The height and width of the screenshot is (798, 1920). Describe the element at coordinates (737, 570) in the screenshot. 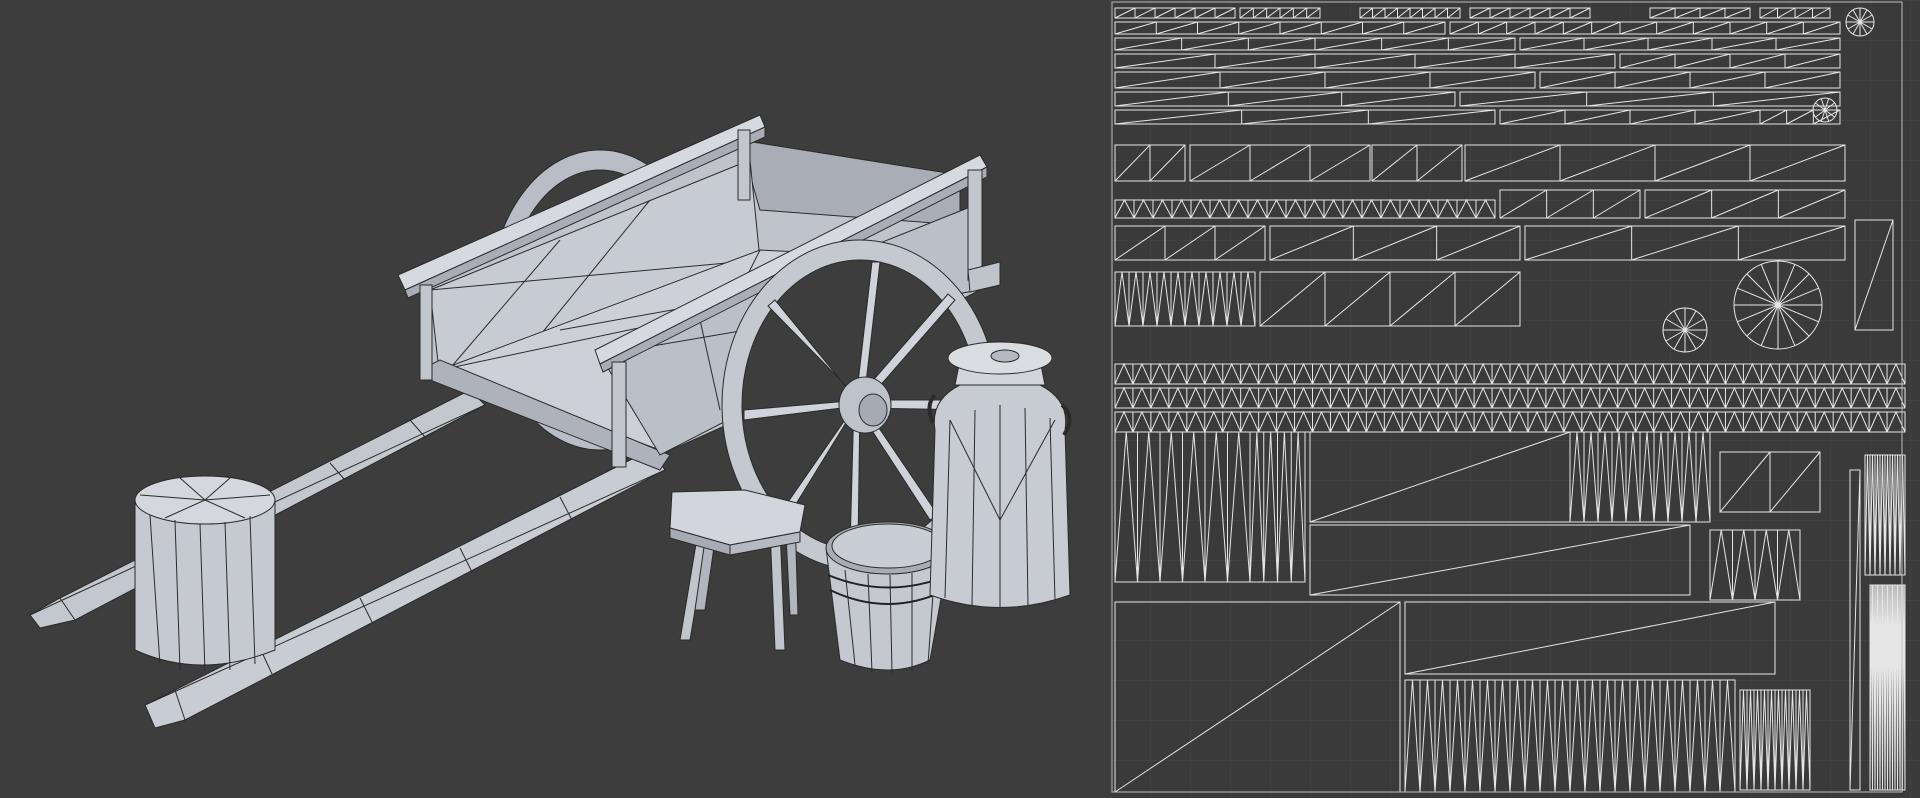

I see `wooden-stool` at that location.